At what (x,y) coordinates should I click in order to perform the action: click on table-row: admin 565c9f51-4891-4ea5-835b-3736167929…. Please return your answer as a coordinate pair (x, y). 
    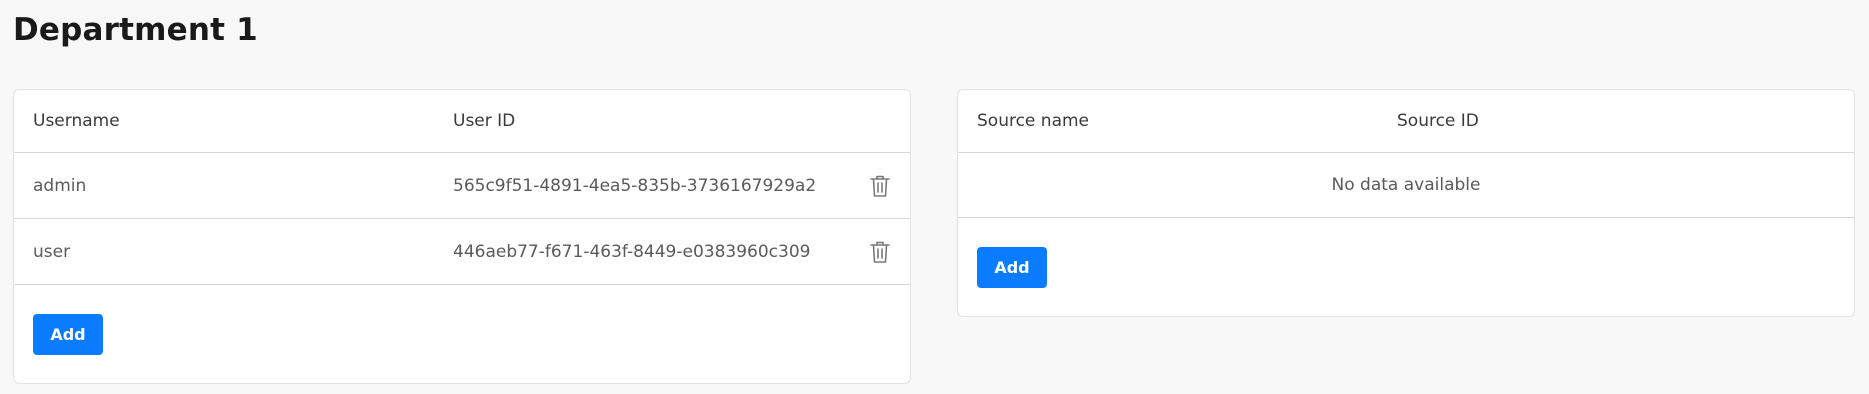
    Looking at the image, I should click on (462, 186).